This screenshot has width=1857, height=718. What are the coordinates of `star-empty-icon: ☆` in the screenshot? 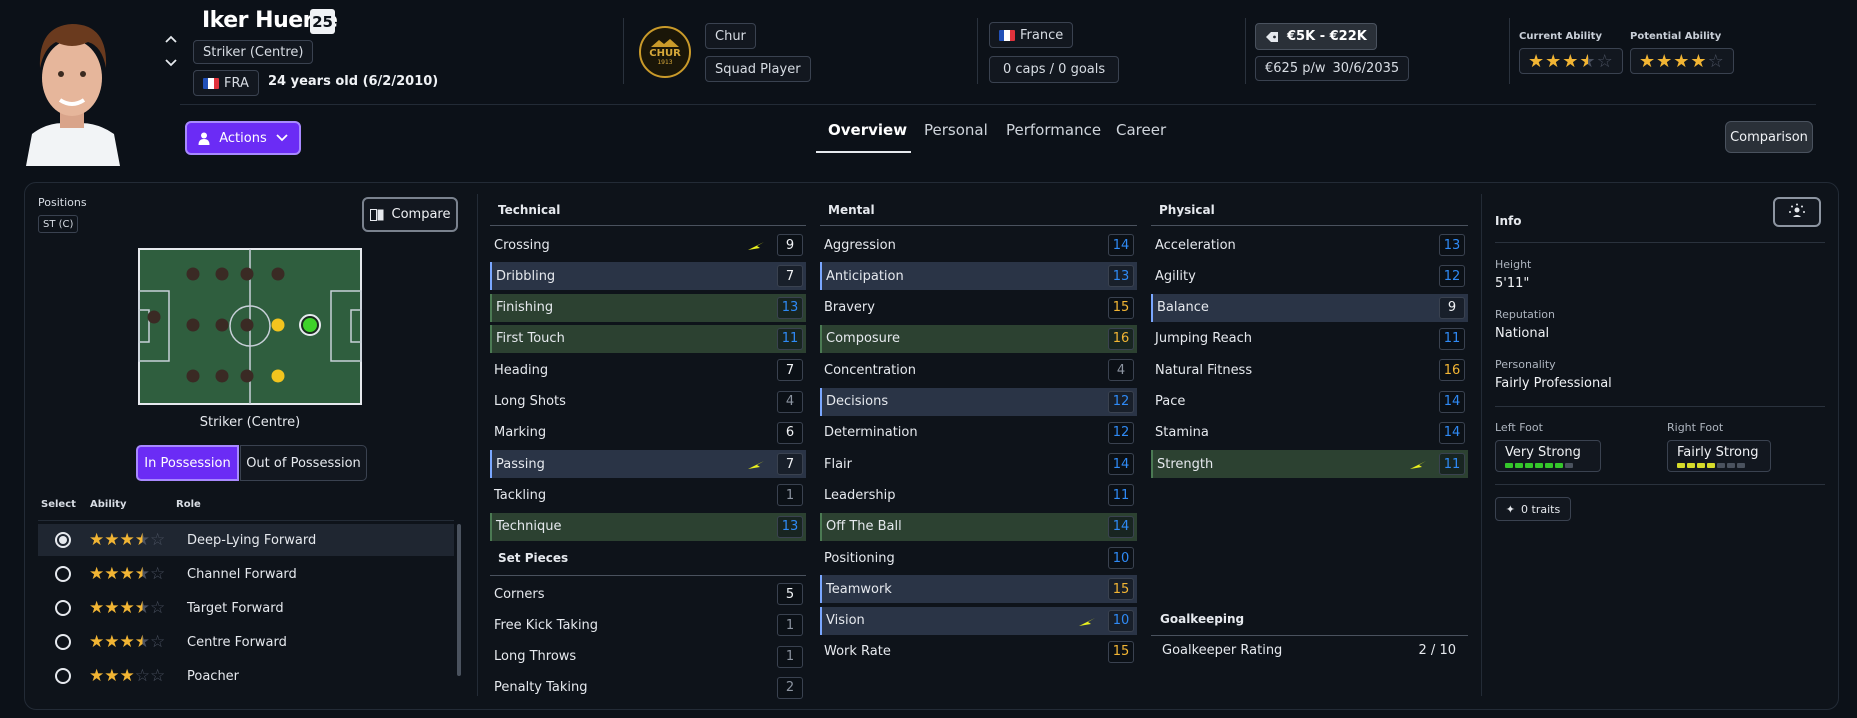 It's located at (1716, 61).